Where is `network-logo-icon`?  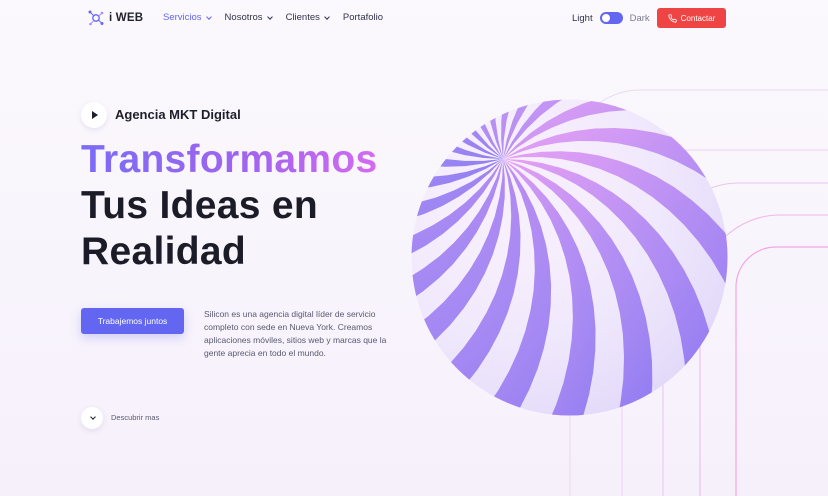
network-logo-icon is located at coordinates (96, 18).